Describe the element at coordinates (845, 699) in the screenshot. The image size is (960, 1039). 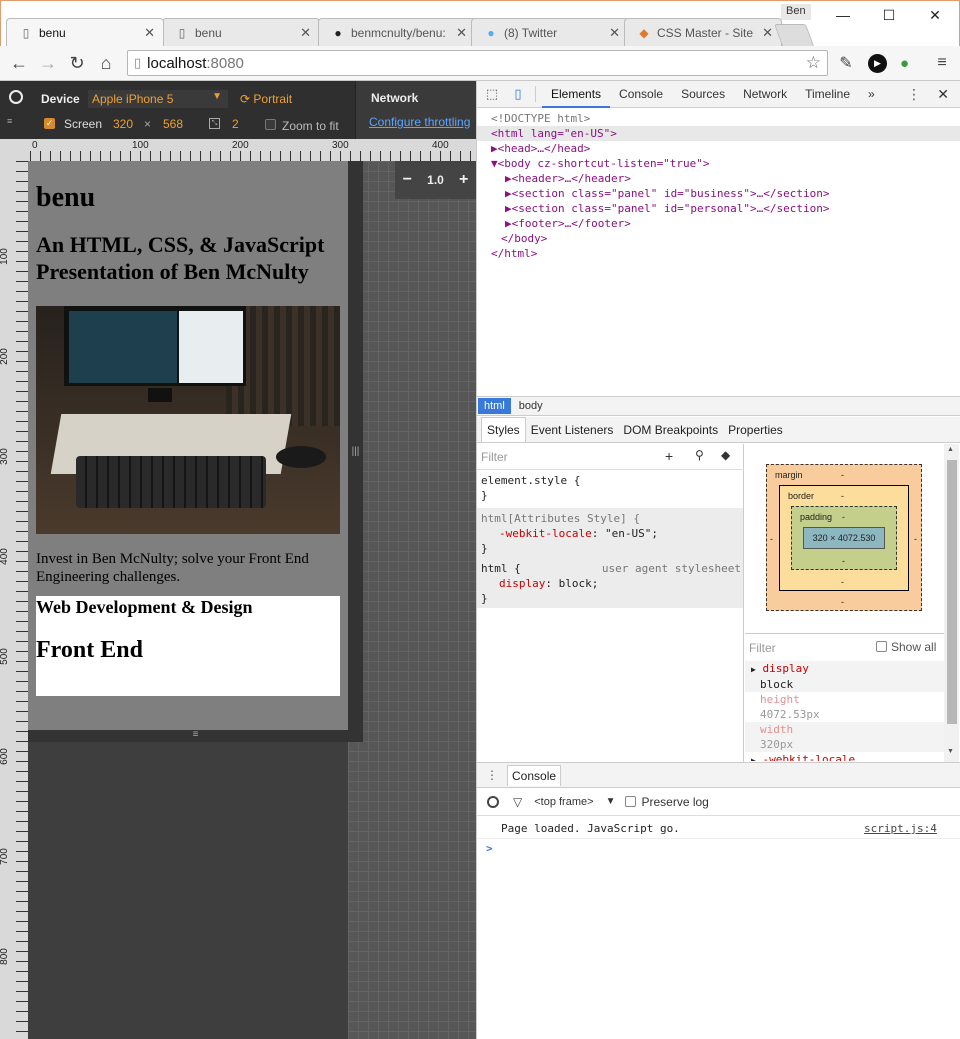
I see `computed-prop-name: height` at that location.